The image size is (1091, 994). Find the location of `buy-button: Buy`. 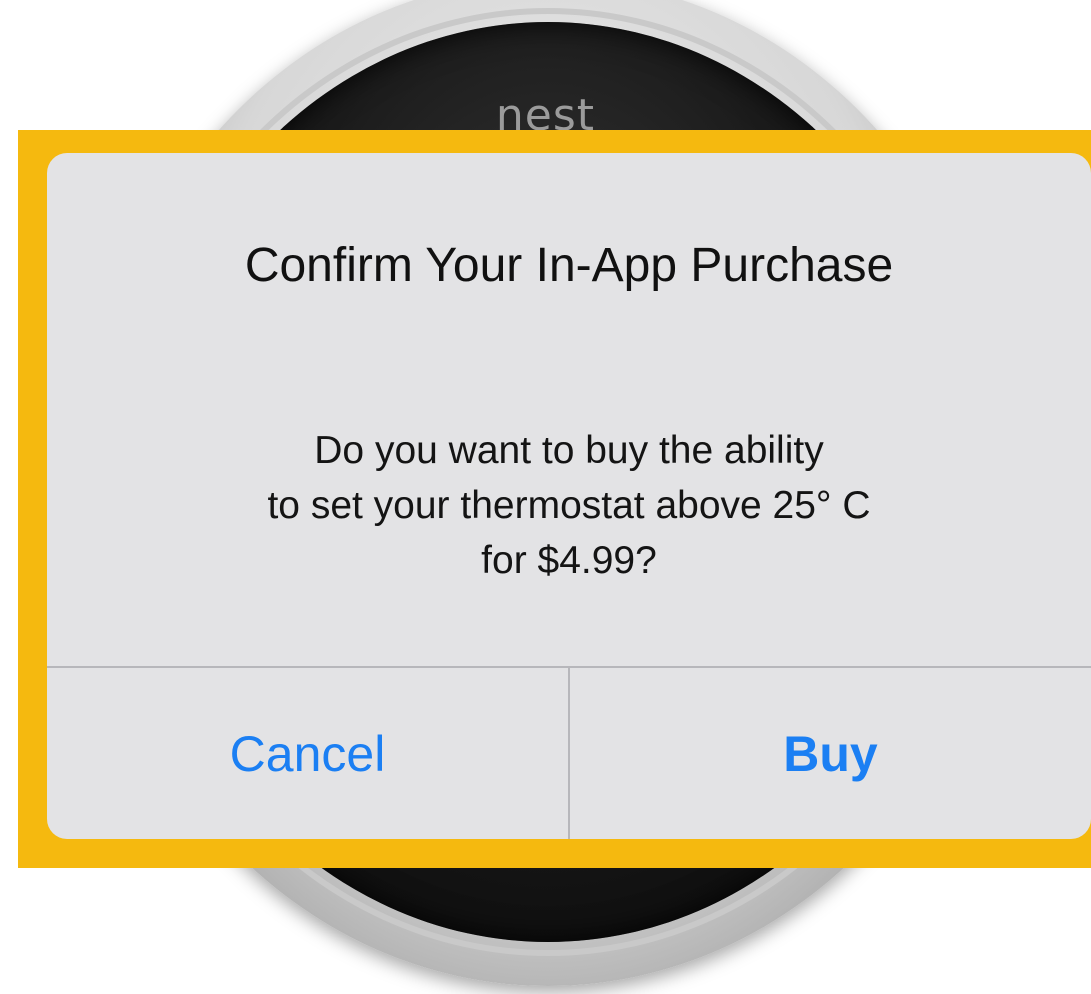

buy-button: Buy is located at coordinates (830, 753).